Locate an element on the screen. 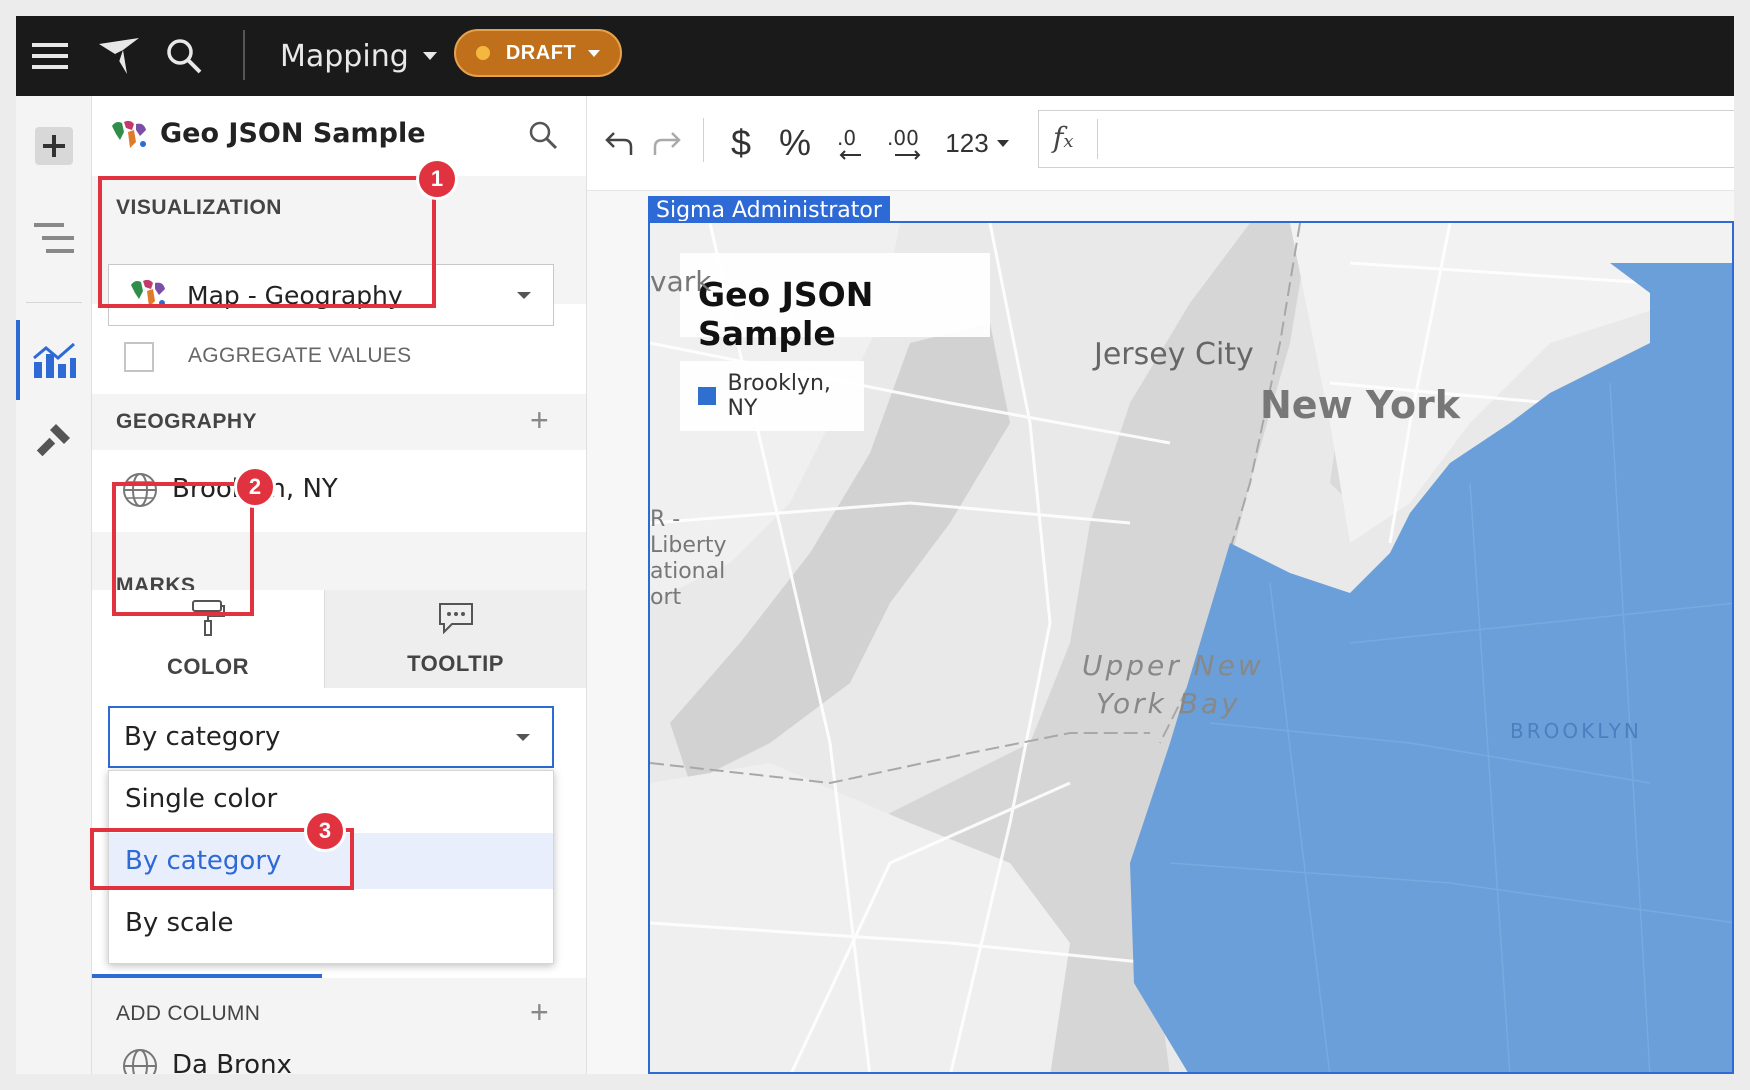 The image size is (1750, 1090). annotation-badge-3: 3 is located at coordinates (325, 831).